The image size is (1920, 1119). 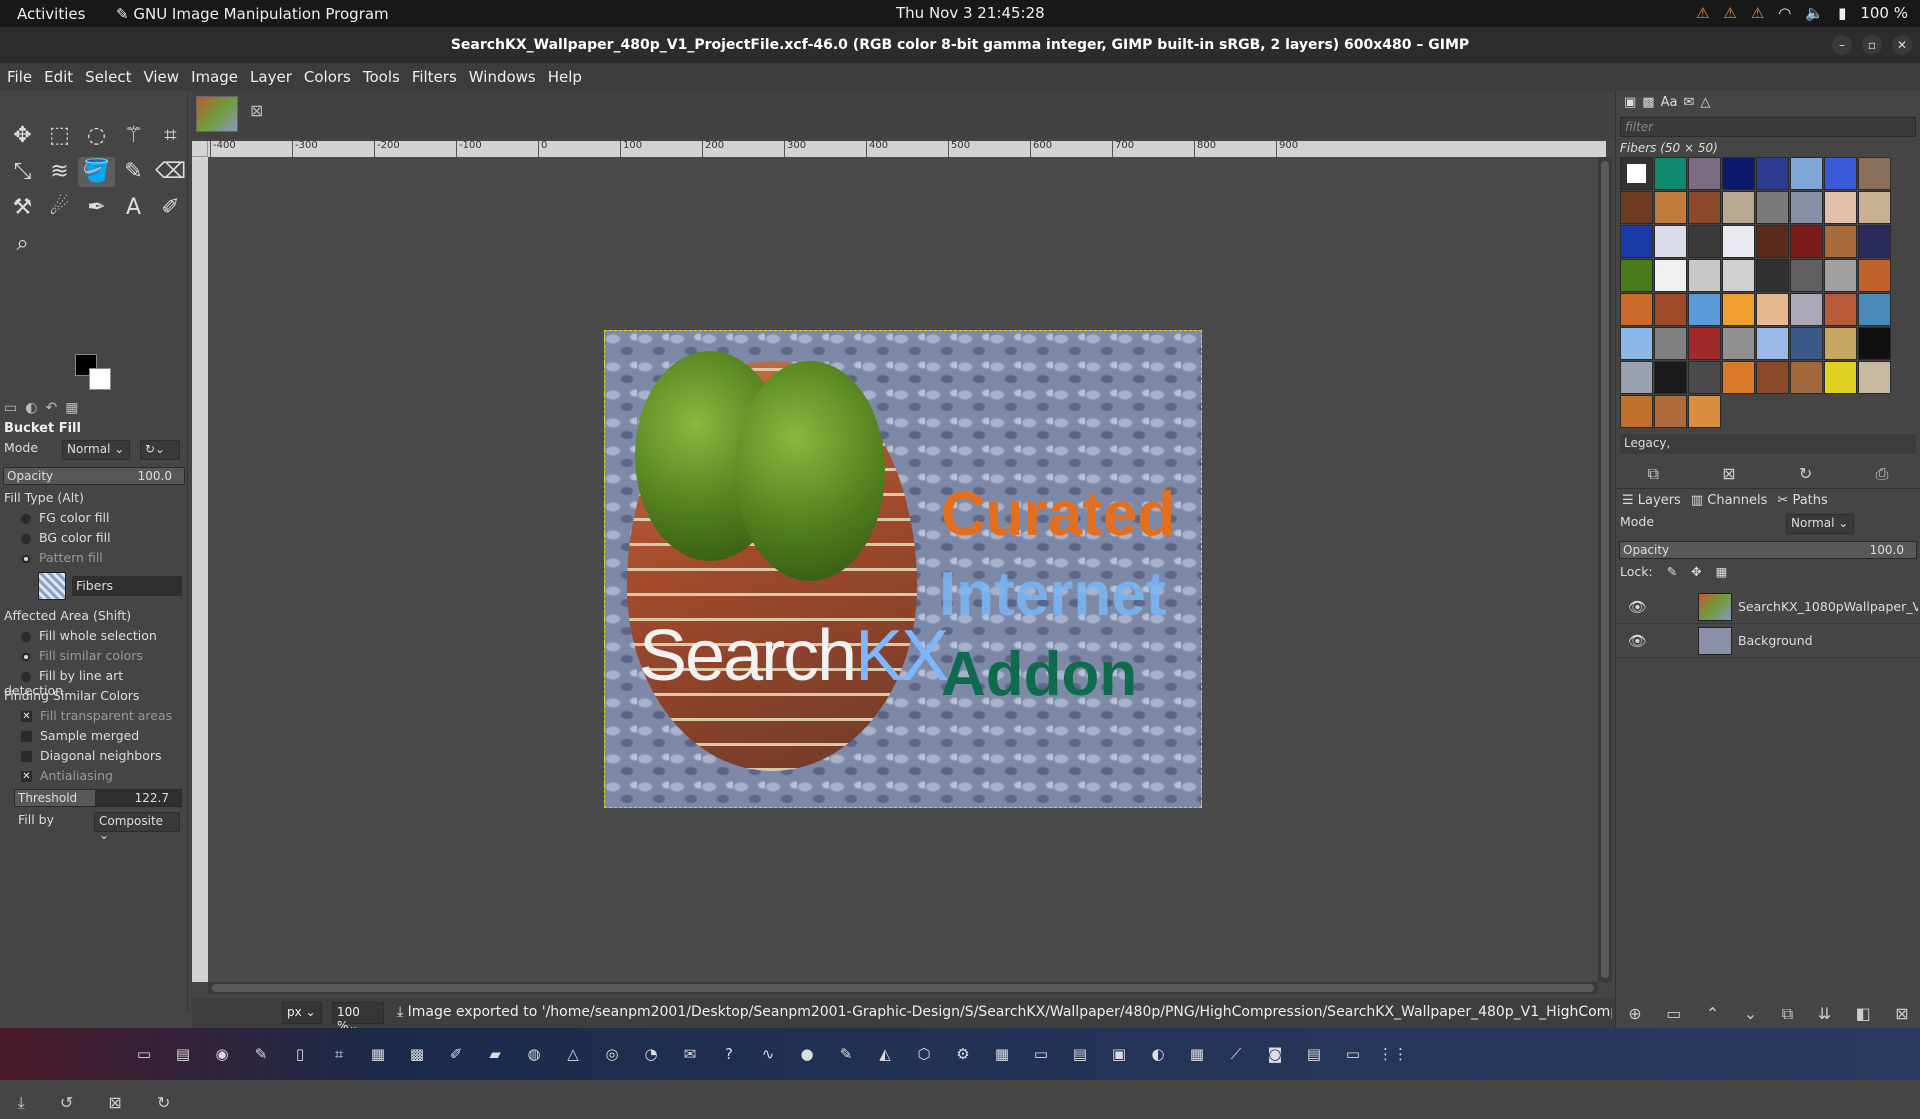 I want to click on delete-pattern-icon: ⊠, so click(x=1728, y=476).